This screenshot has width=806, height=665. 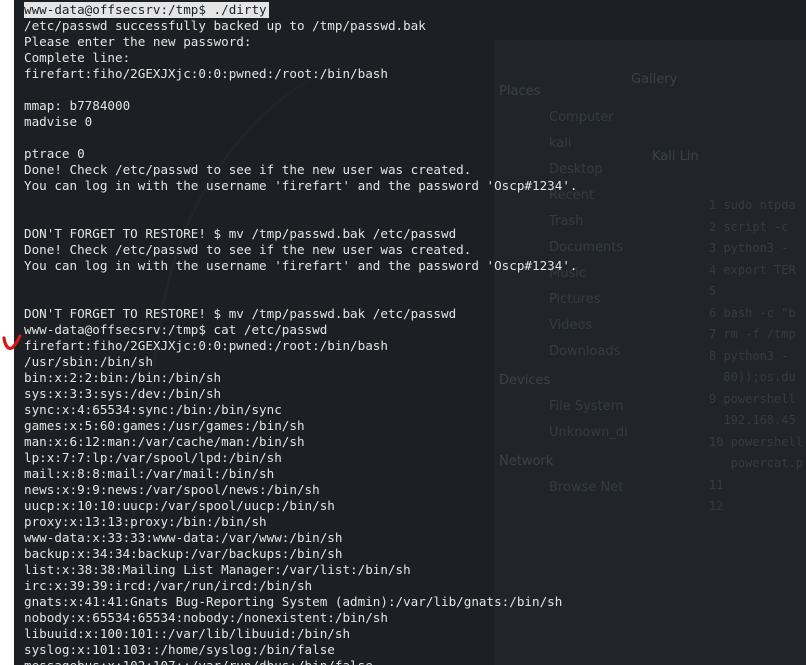 What do you see at coordinates (146, 10) in the screenshot?
I see `selected-command-text: www-data@offsecsrv:/tmp$ ./dirty` at bounding box center [146, 10].